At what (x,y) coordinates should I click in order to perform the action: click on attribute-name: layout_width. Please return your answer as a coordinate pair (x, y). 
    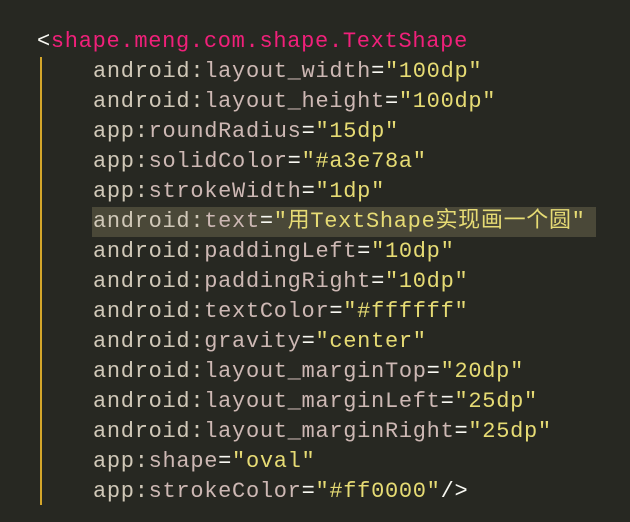
    Looking at the image, I should click on (288, 71).